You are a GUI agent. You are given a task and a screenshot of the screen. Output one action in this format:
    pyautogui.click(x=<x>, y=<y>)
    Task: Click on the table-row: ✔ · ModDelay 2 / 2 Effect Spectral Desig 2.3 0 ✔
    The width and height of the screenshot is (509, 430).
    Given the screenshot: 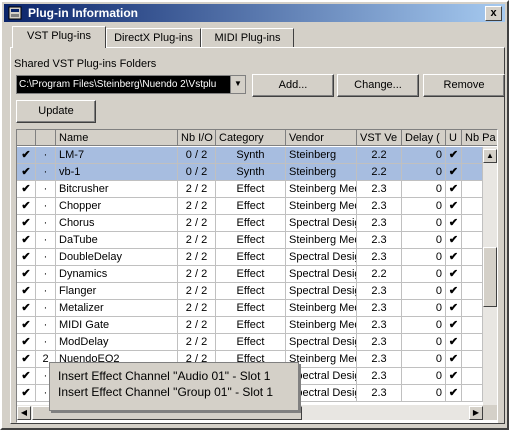 What is the action you would take?
    pyautogui.click(x=250, y=342)
    